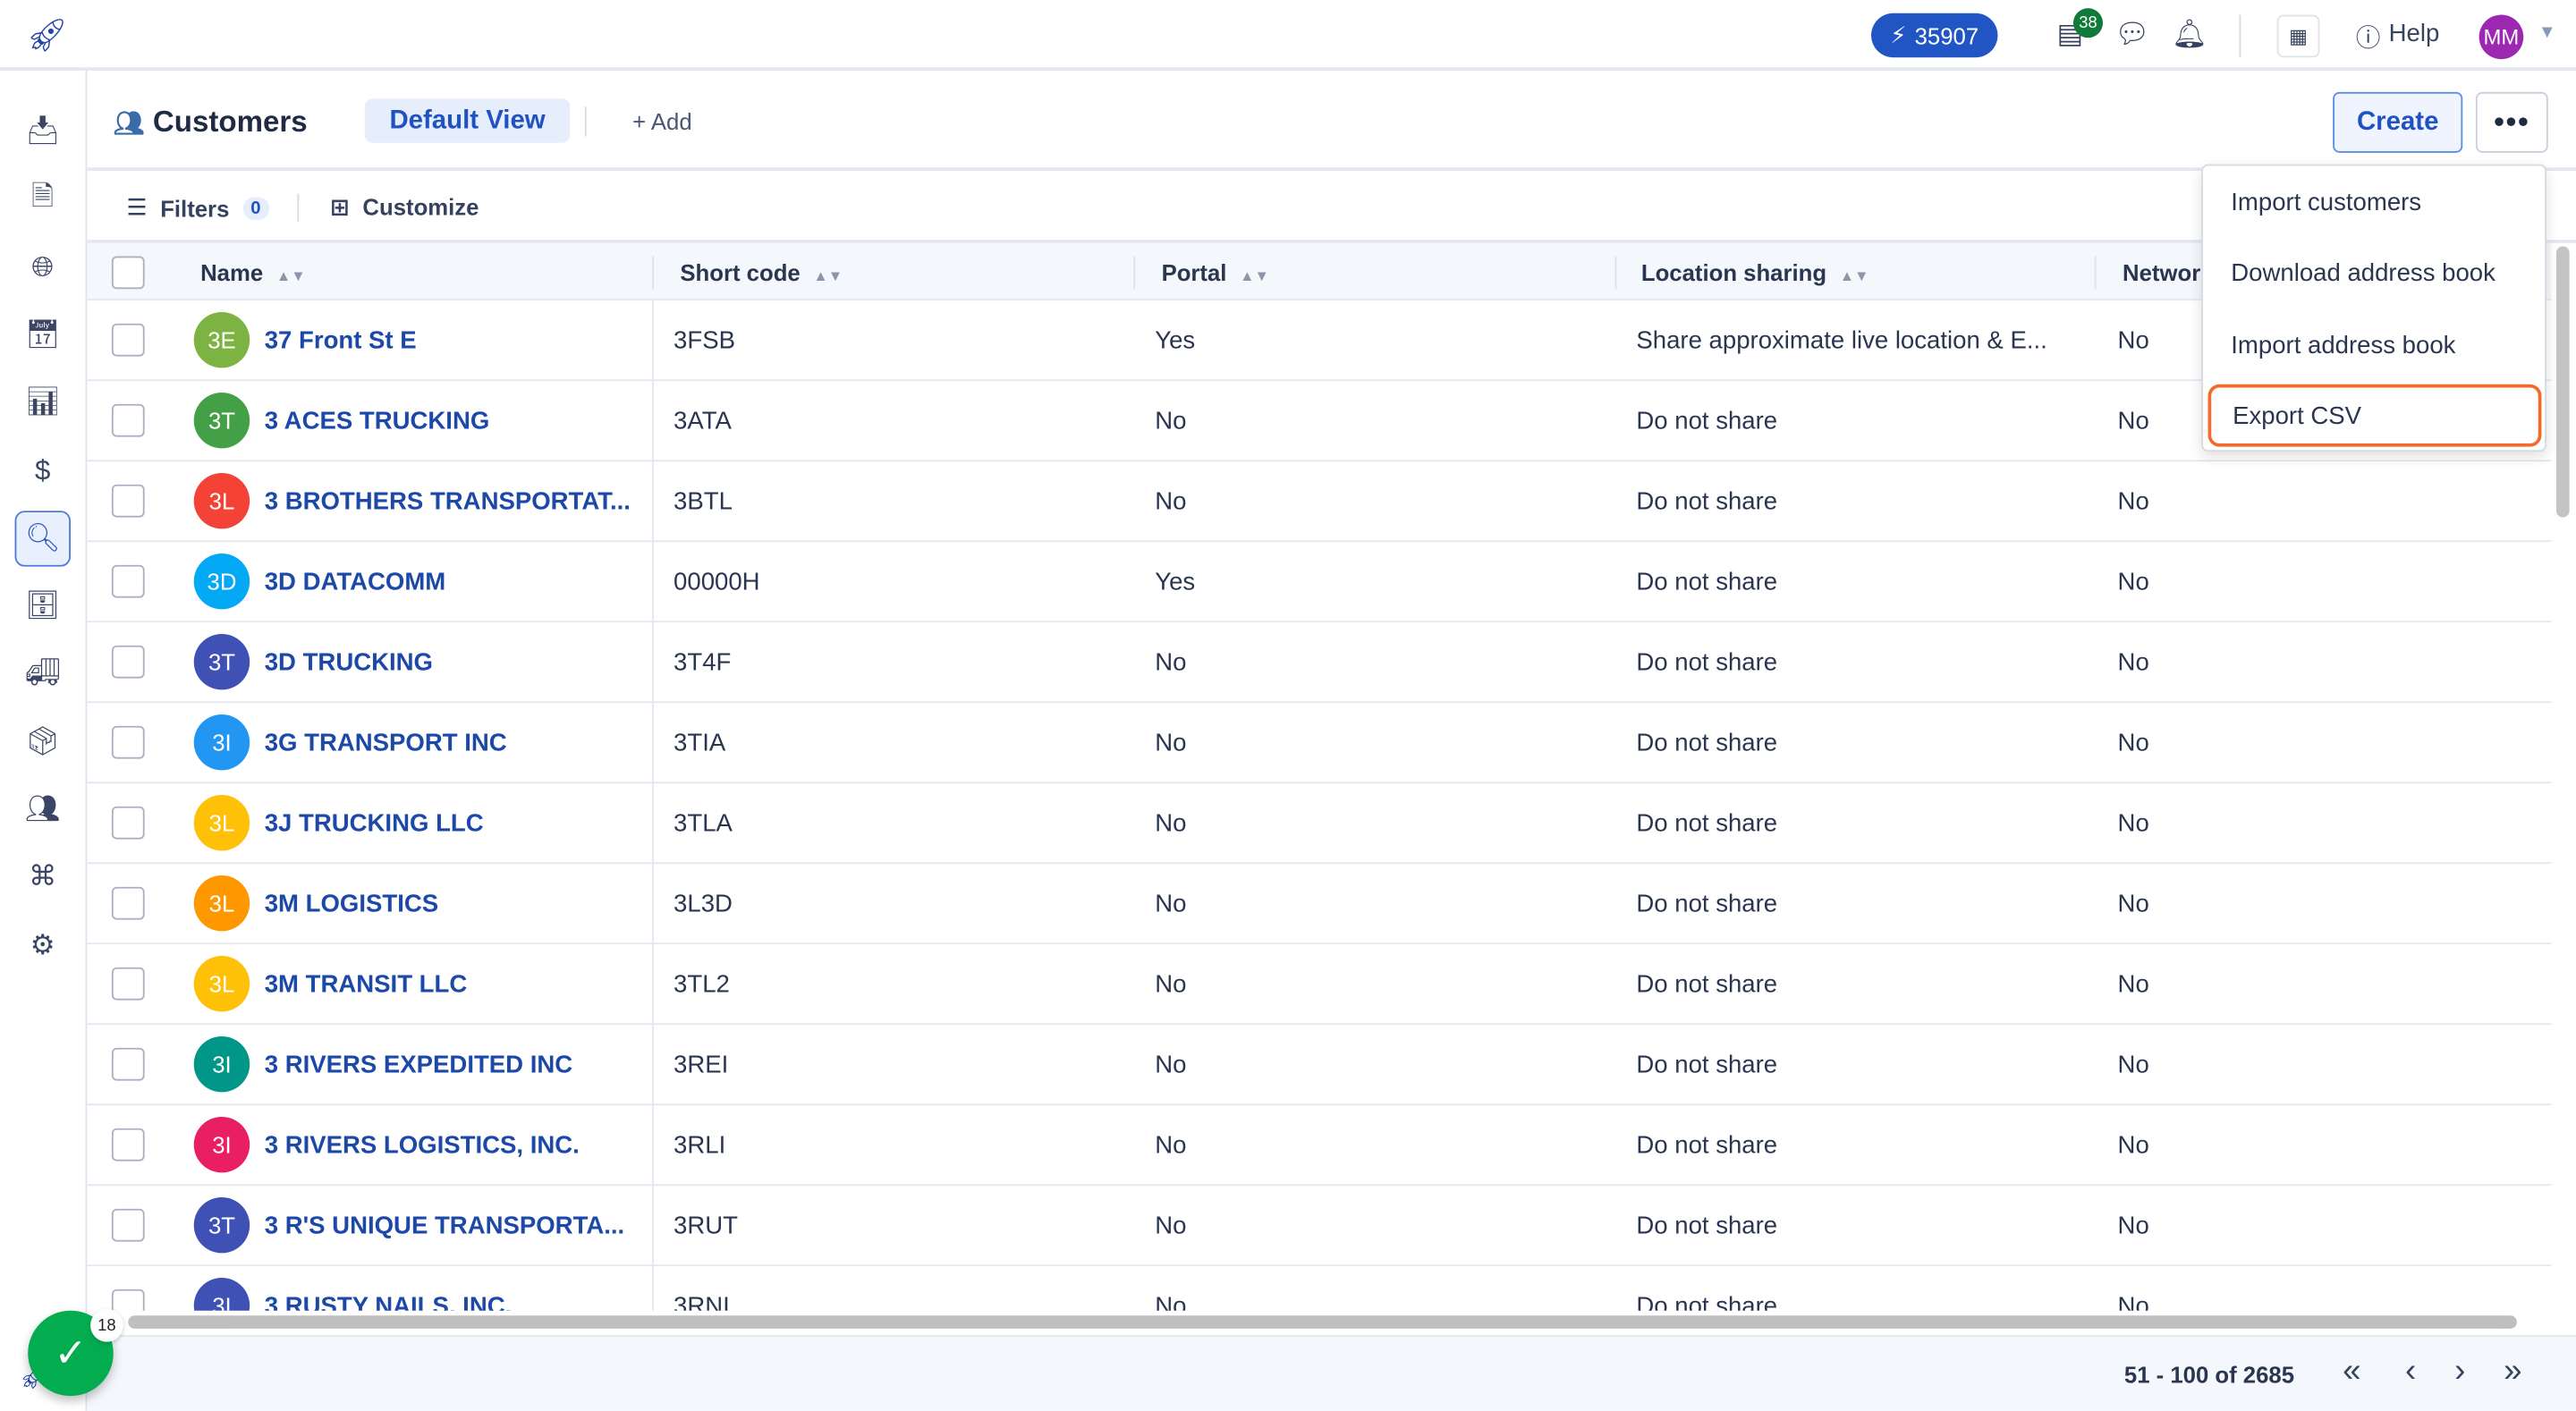 The image size is (2576, 1411). Describe the element at coordinates (351, 904) in the screenshot. I see `customer-name-link: 3M LOGISTICS` at that location.